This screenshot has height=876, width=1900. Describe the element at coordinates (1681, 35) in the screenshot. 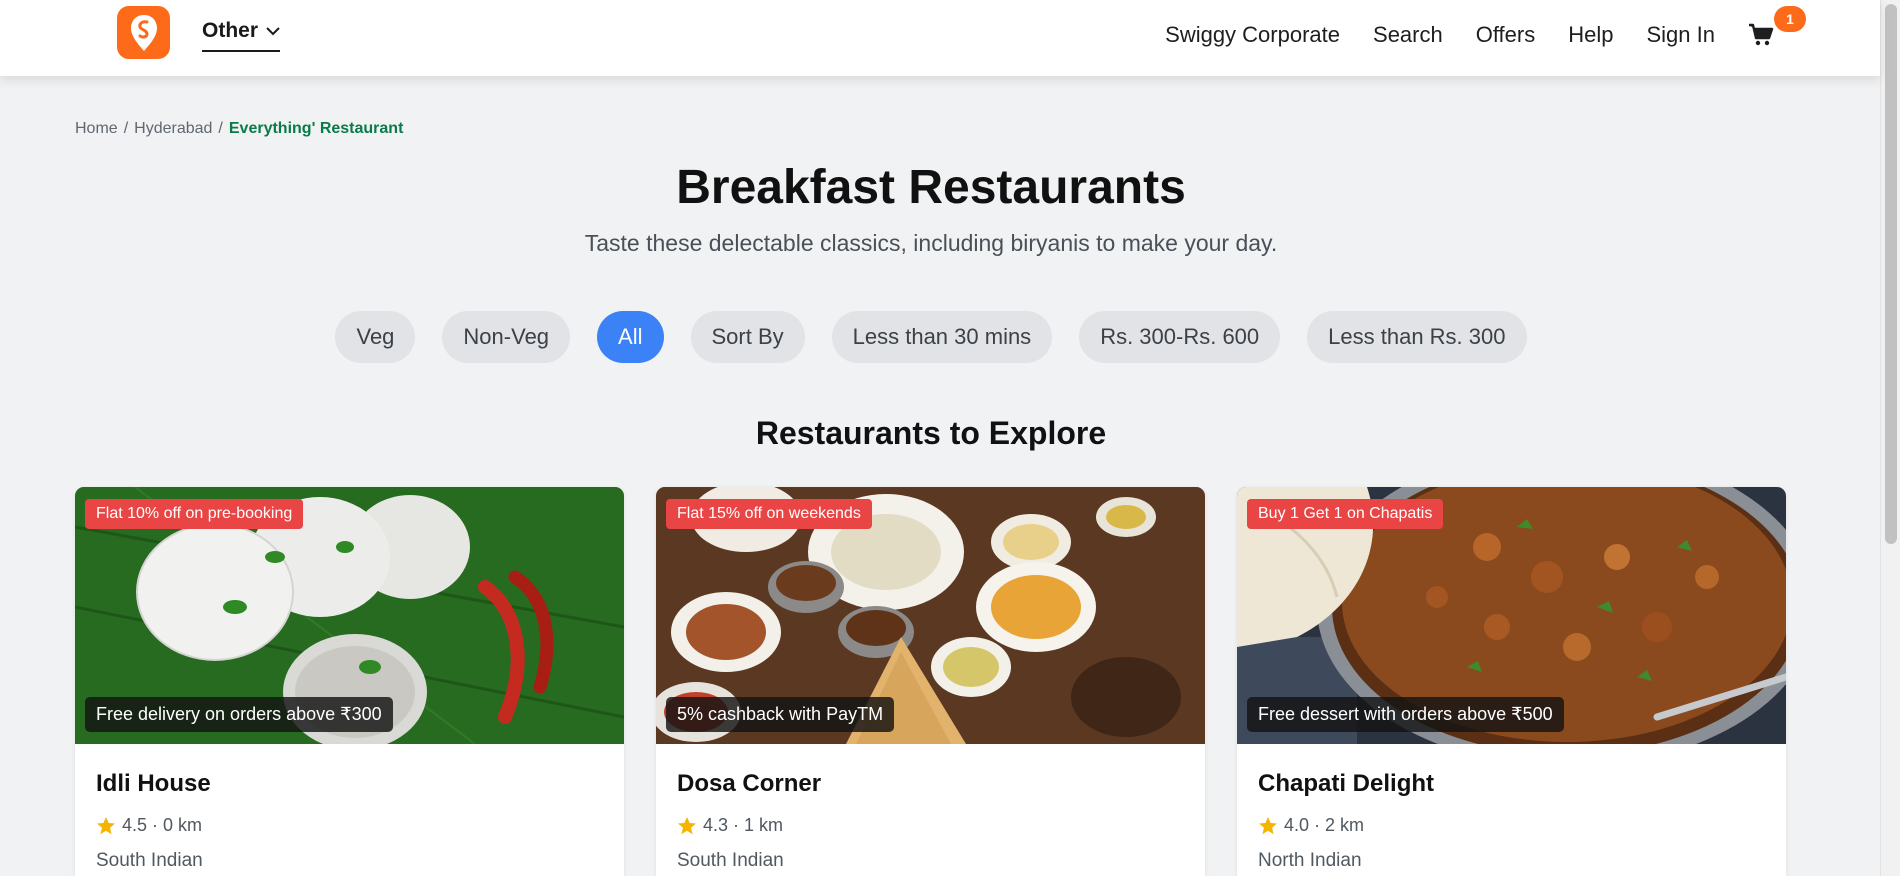

I see `nav-sign-in: Sign In` at that location.